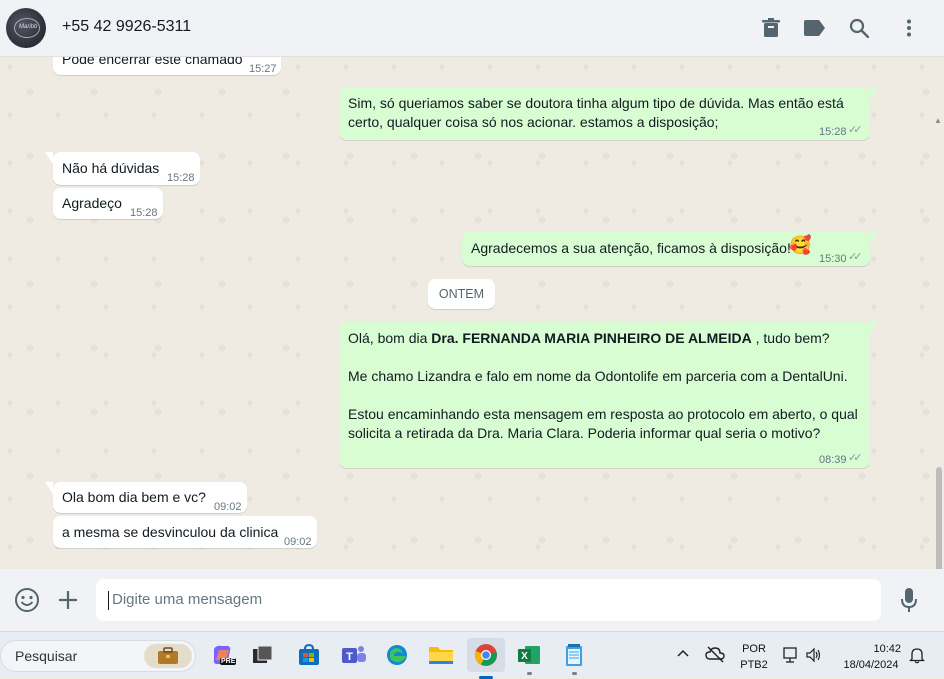 This screenshot has width=944, height=679. I want to click on message-text: Não há dúvidas, so click(111, 168).